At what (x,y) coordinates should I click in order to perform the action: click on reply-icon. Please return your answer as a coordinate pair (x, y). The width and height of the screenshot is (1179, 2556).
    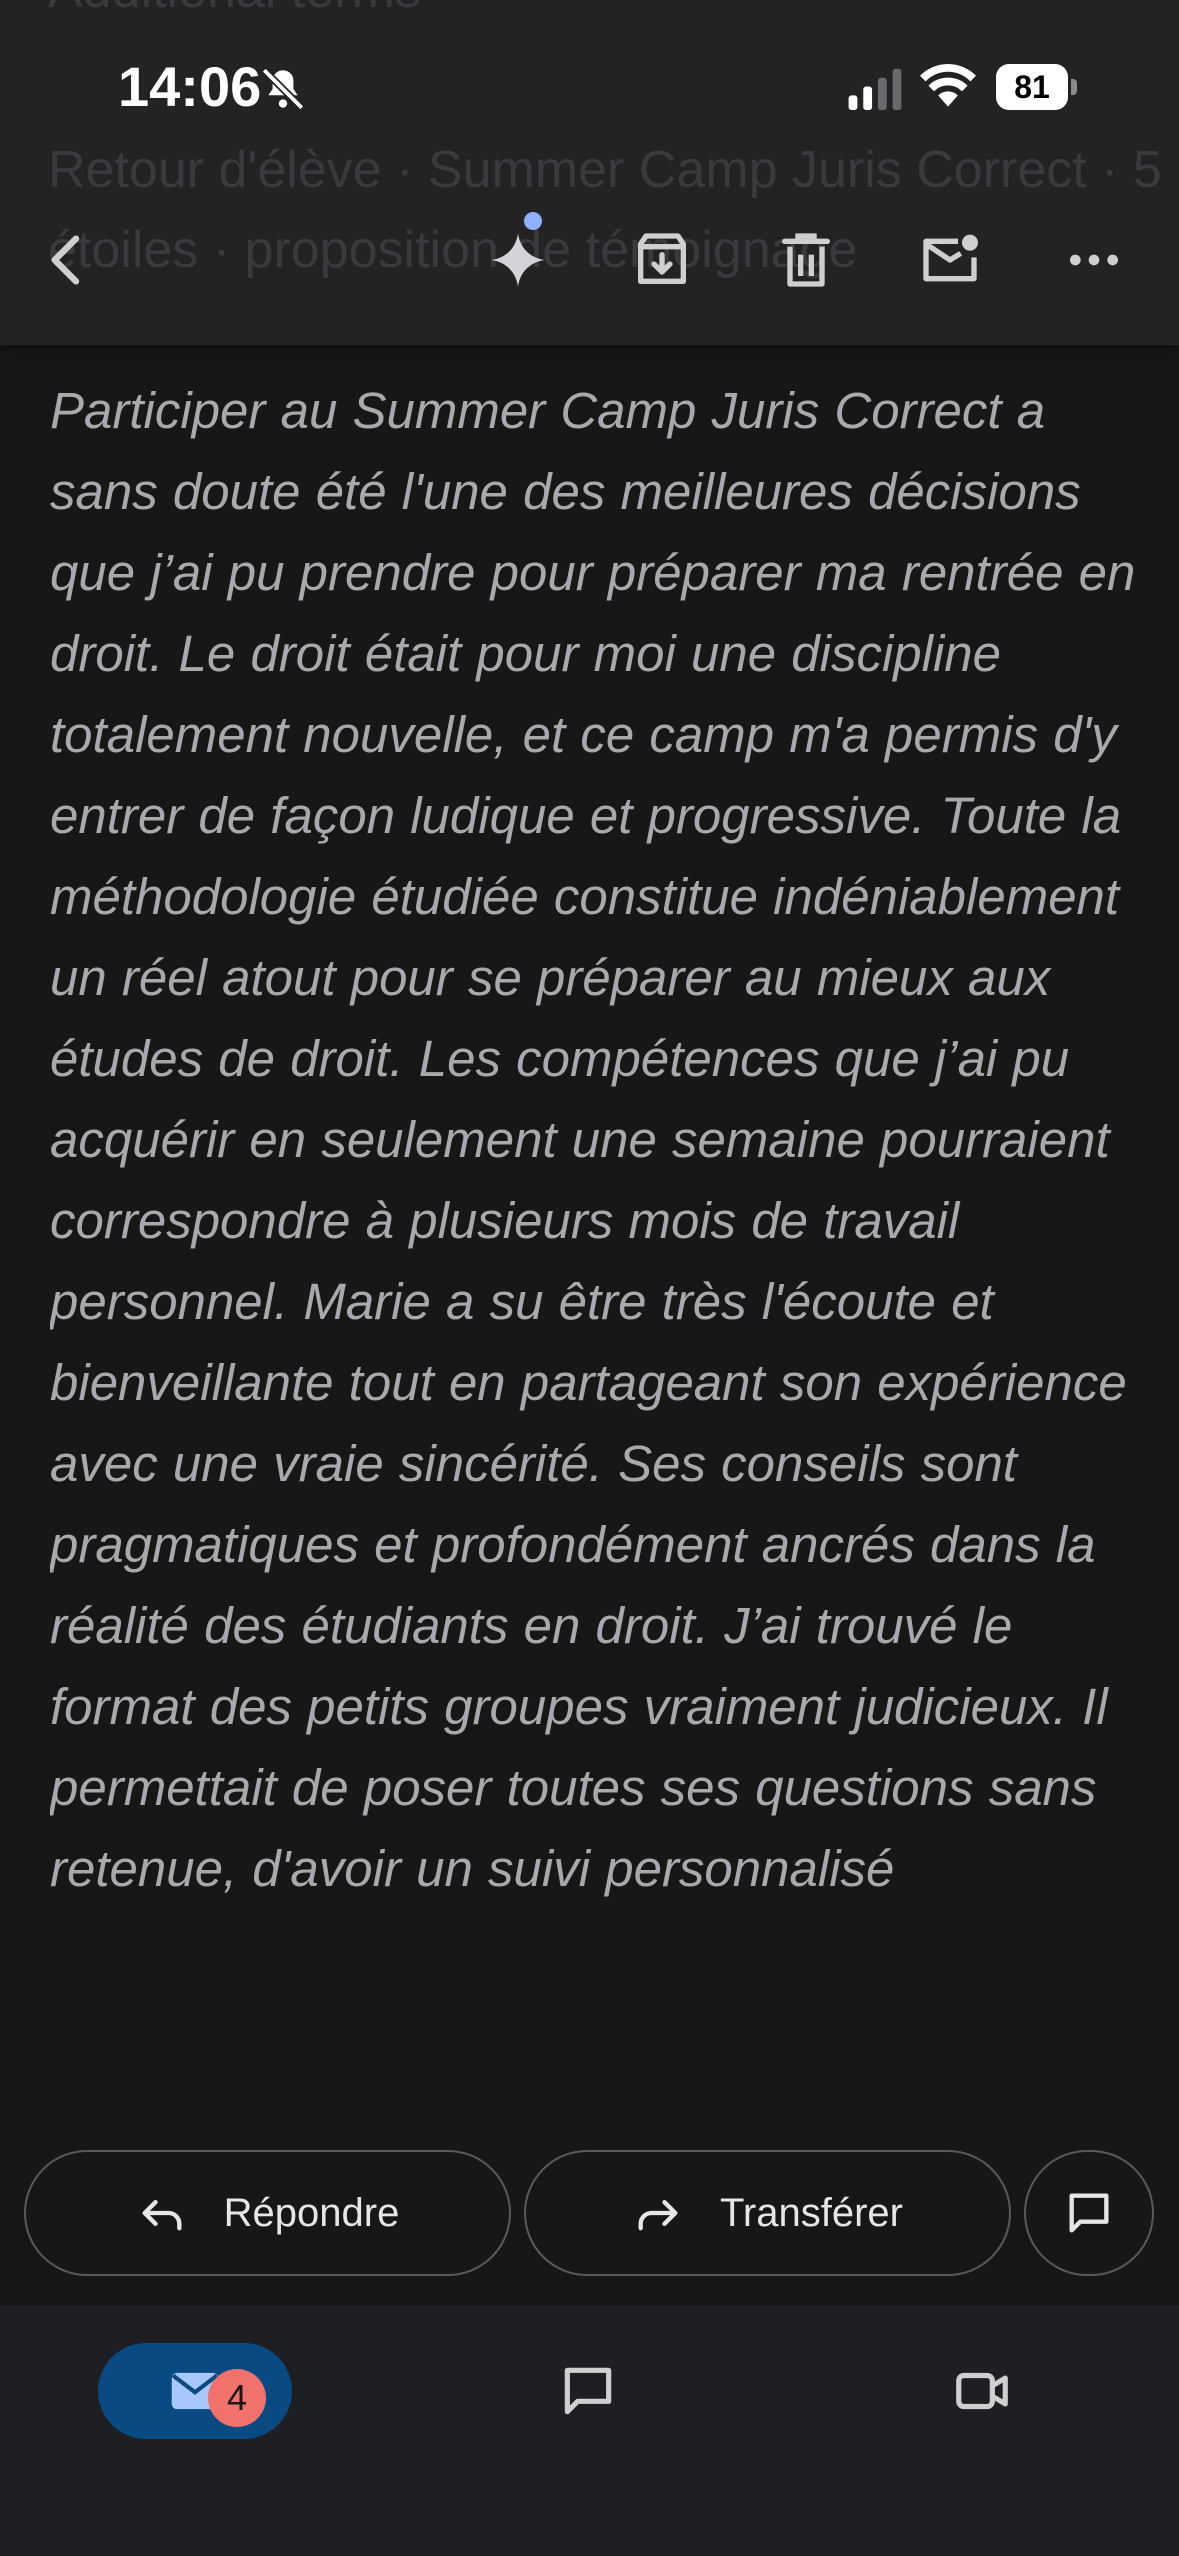
    Looking at the image, I should click on (162, 2215).